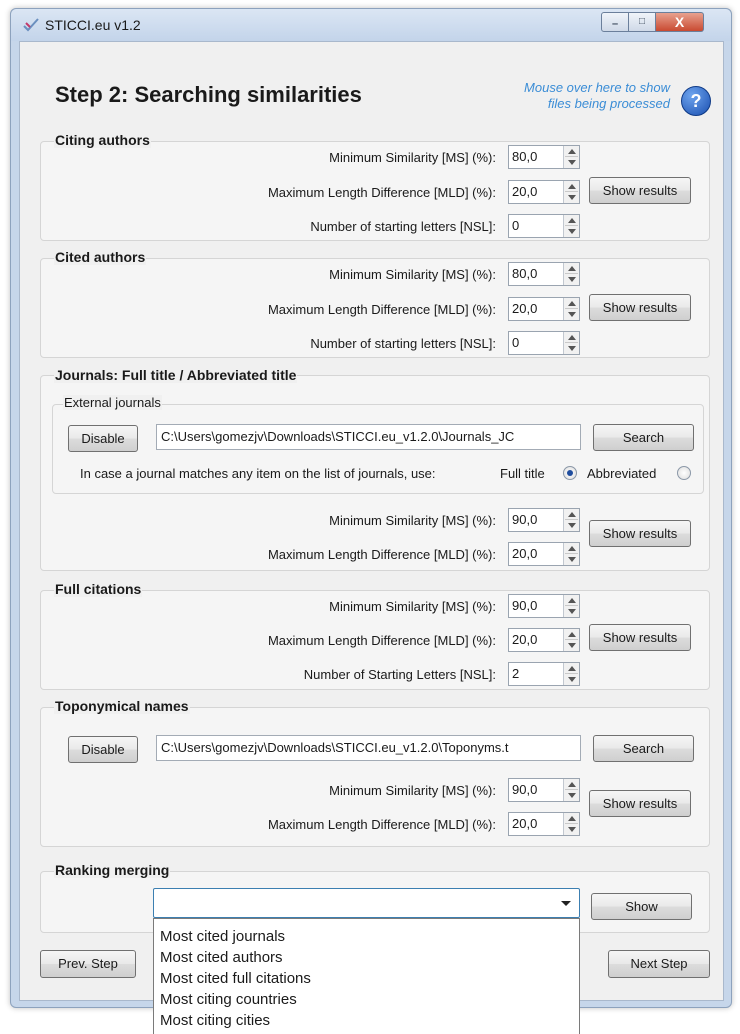 The height and width of the screenshot is (1034, 740). What do you see at coordinates (522, 473) in the screenshot?
I see `full-title-label: Full title` at bounding box center [522, 473].